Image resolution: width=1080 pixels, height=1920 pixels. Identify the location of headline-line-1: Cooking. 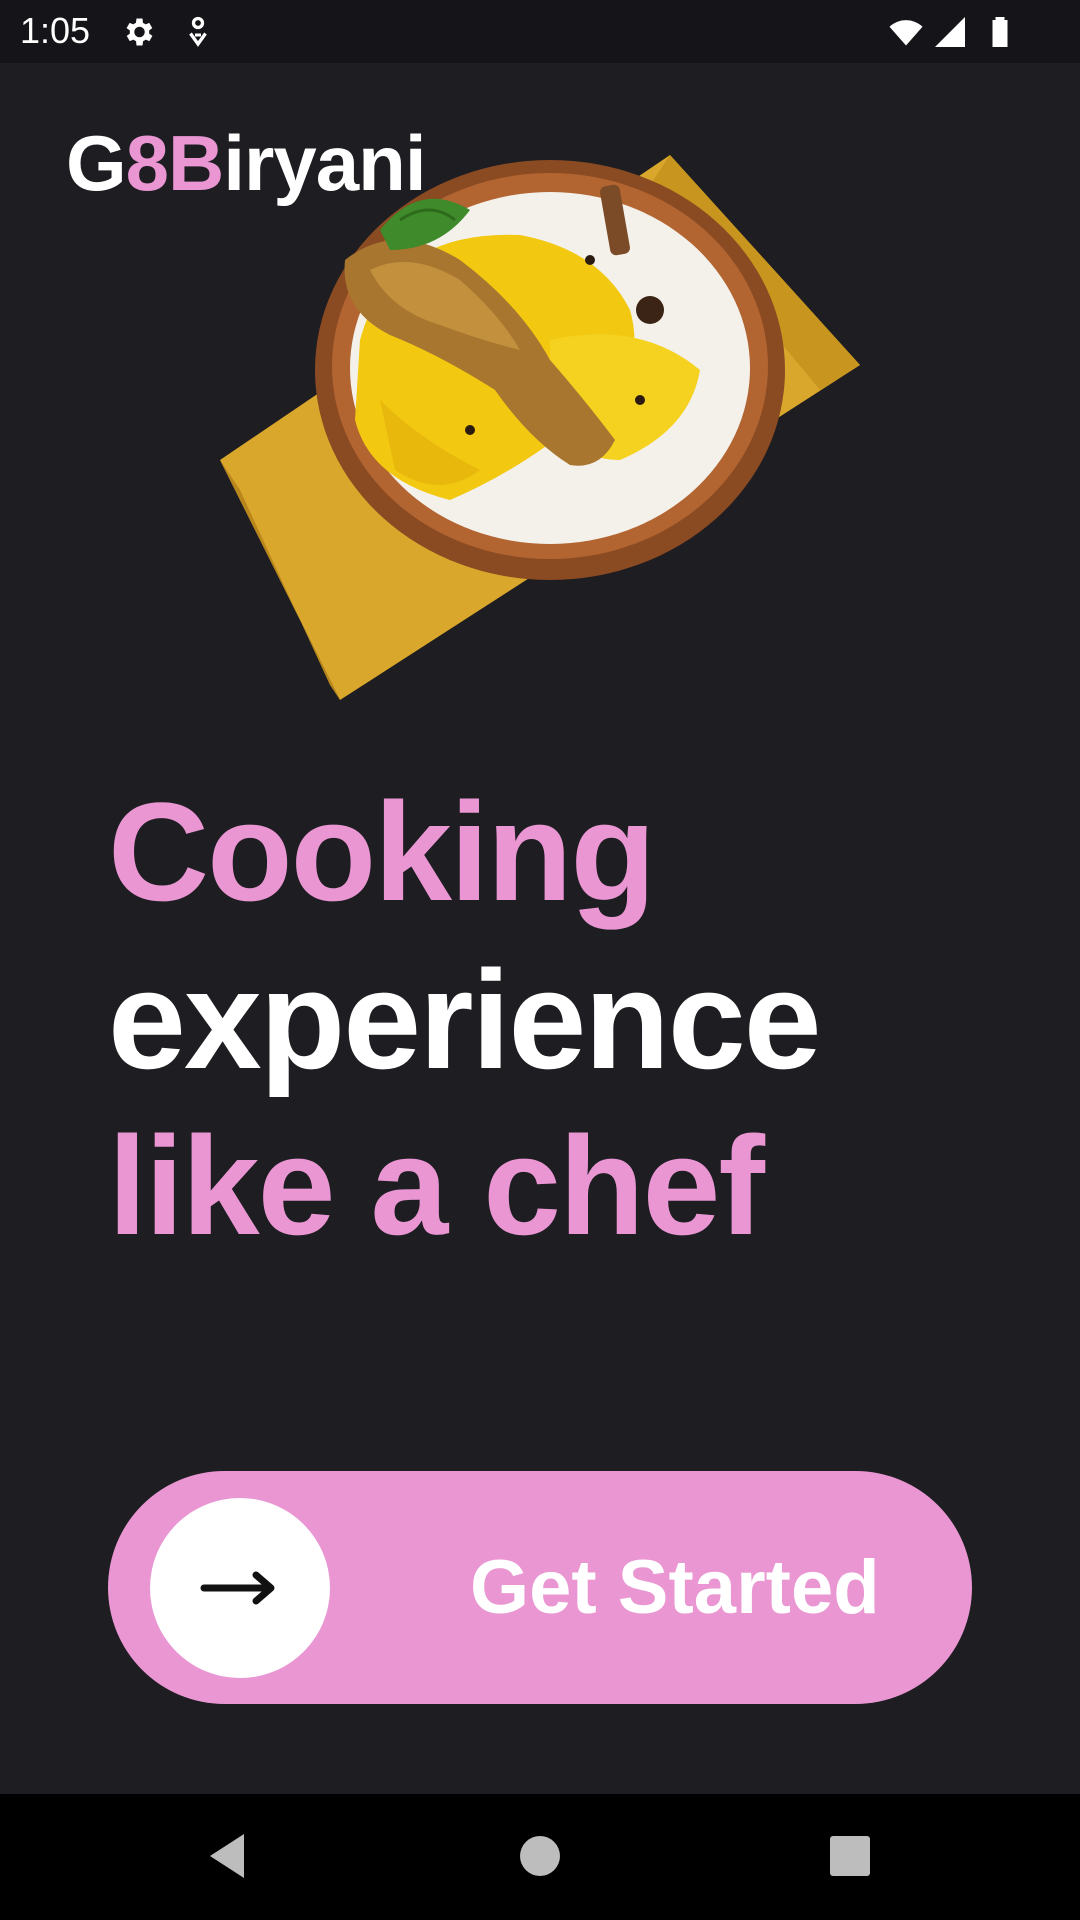
(382, 851).